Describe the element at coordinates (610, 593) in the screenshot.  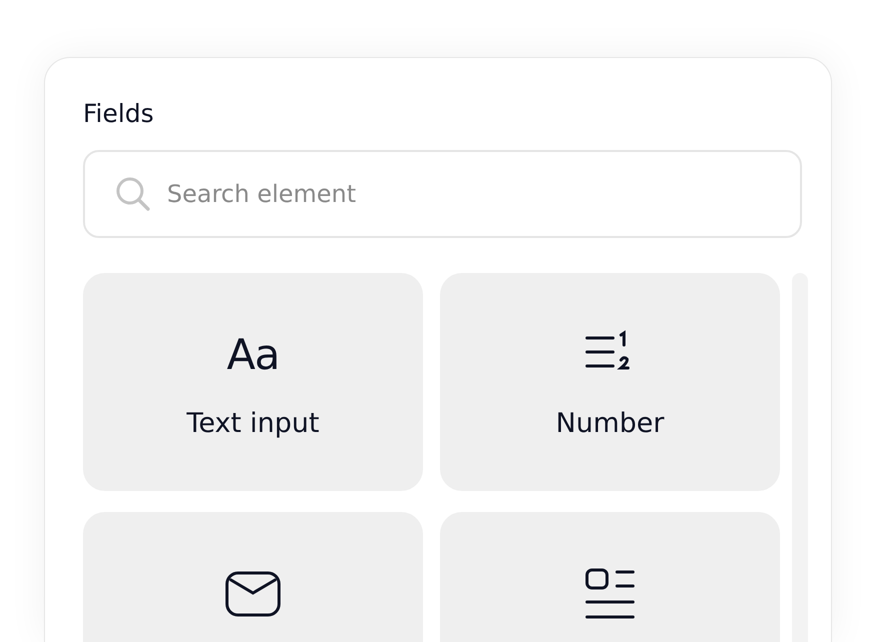
I see `form-layout-icon` at that location.